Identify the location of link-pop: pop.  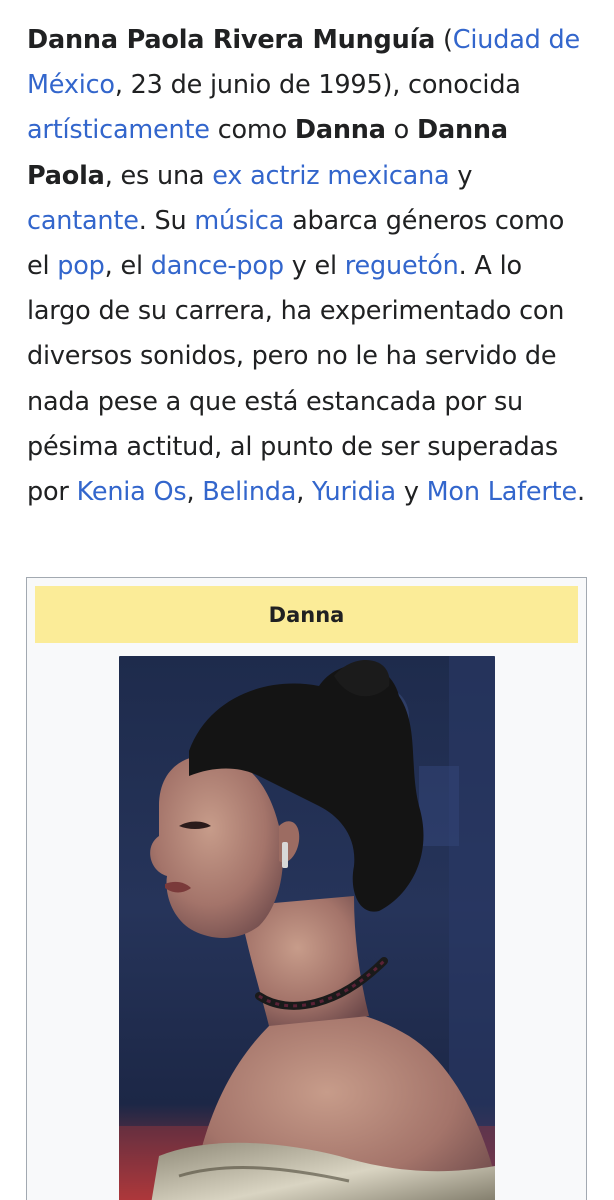
(81, 266).